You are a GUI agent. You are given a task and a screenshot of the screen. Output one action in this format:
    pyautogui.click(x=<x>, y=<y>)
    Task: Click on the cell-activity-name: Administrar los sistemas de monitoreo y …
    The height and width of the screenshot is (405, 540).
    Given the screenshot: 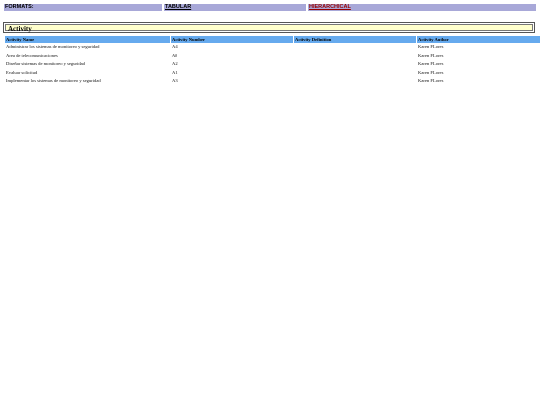 What is the action you would take?
    pyautogui.click(x=53, y=46)
    